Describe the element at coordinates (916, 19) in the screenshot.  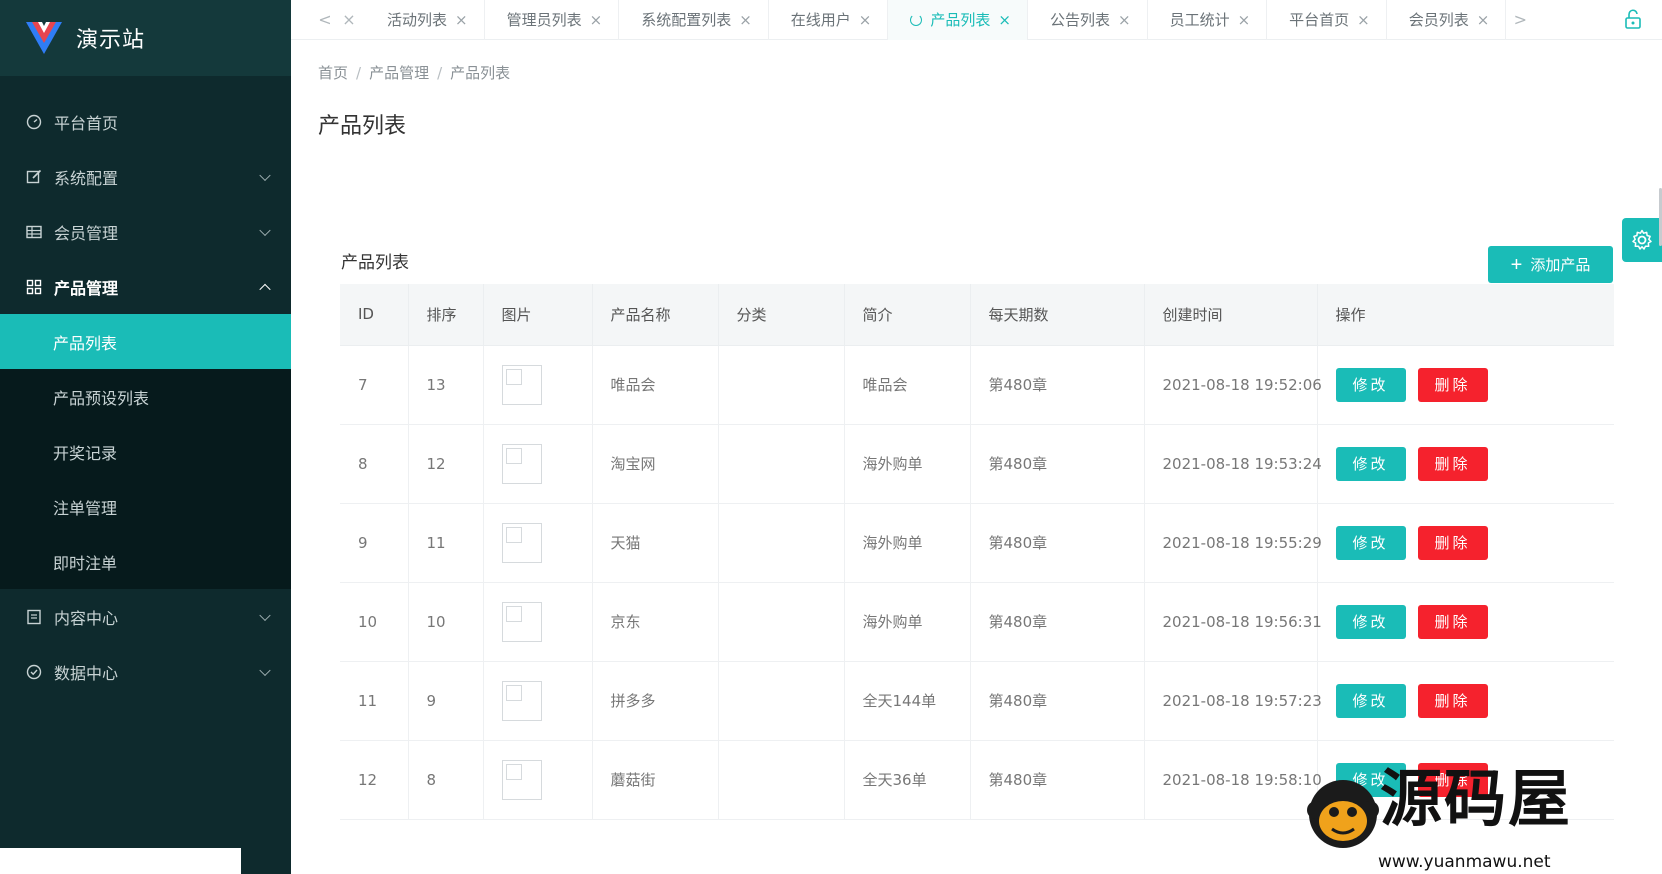
I see `refresh-icon` at that location.